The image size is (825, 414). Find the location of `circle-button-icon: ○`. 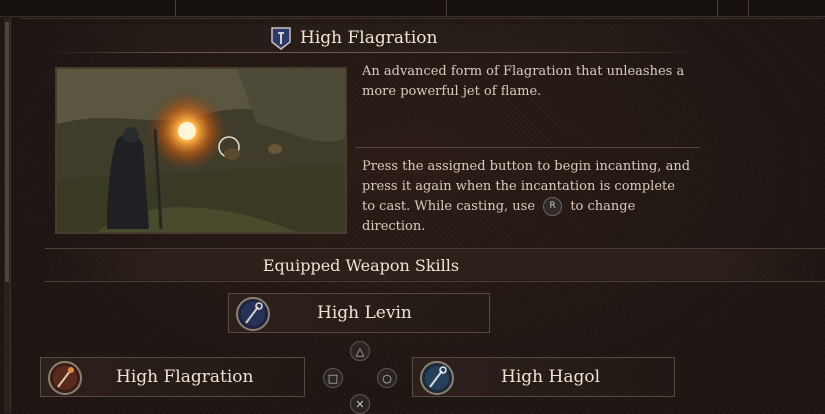

circle-button-icon: ○ is located at coordinates (387, 378).